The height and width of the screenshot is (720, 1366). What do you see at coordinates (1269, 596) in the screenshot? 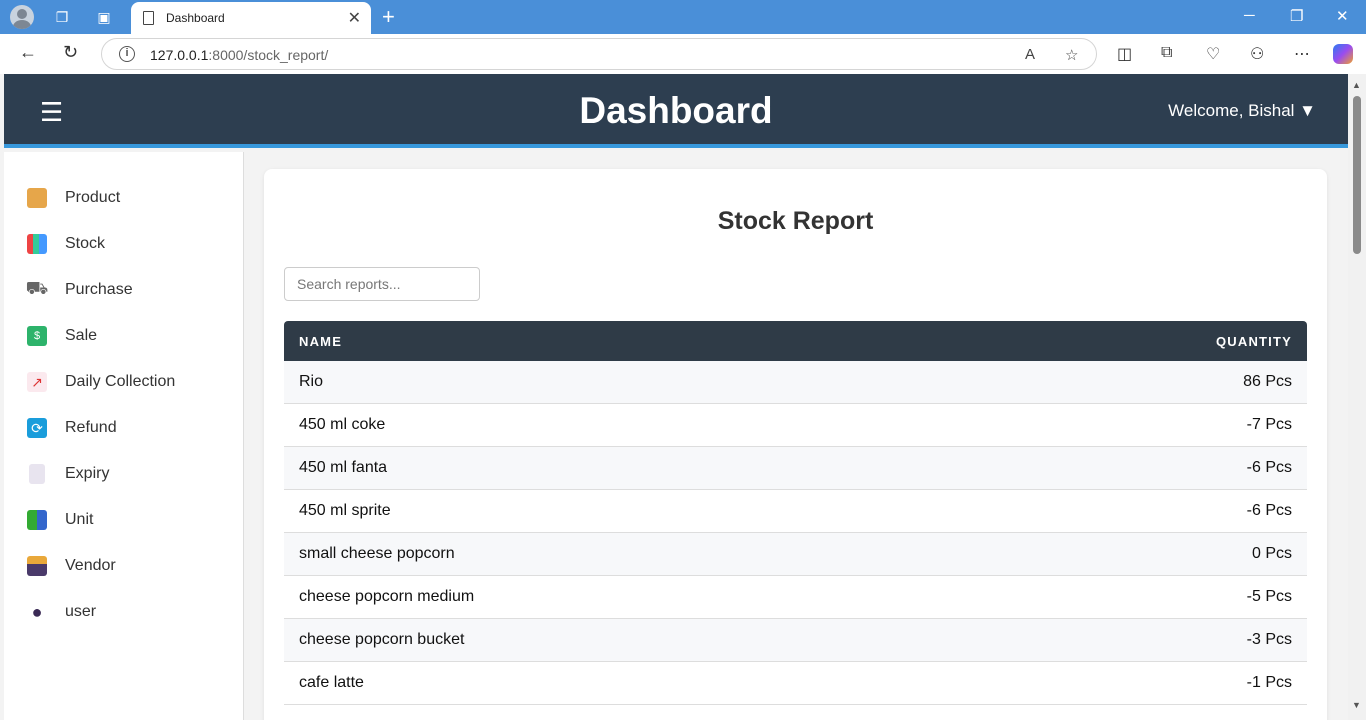
I see `cell-quantity: -5 Pcs` at bounding box center [1269, 596].